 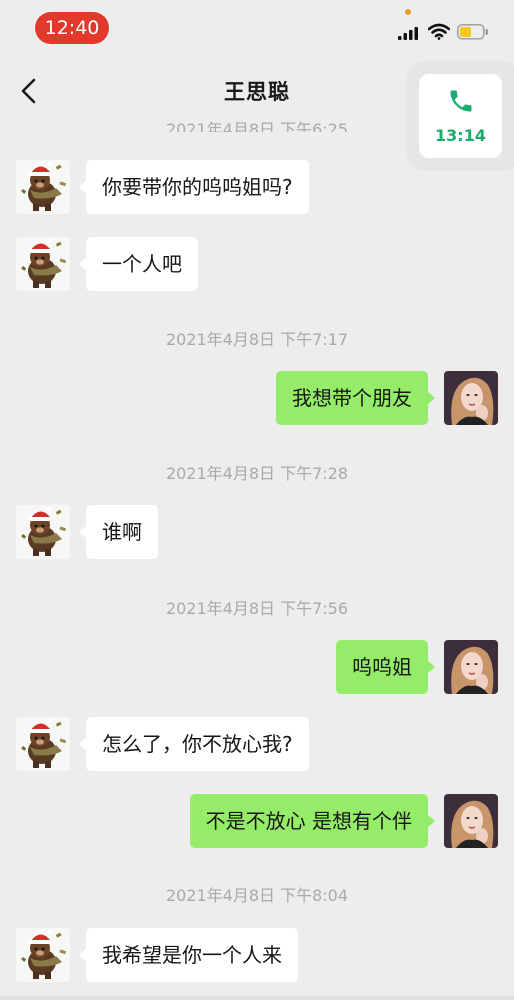 I want to click on timestamp: 2021年4月8日 下午7:56, so click(x=257, y=608).